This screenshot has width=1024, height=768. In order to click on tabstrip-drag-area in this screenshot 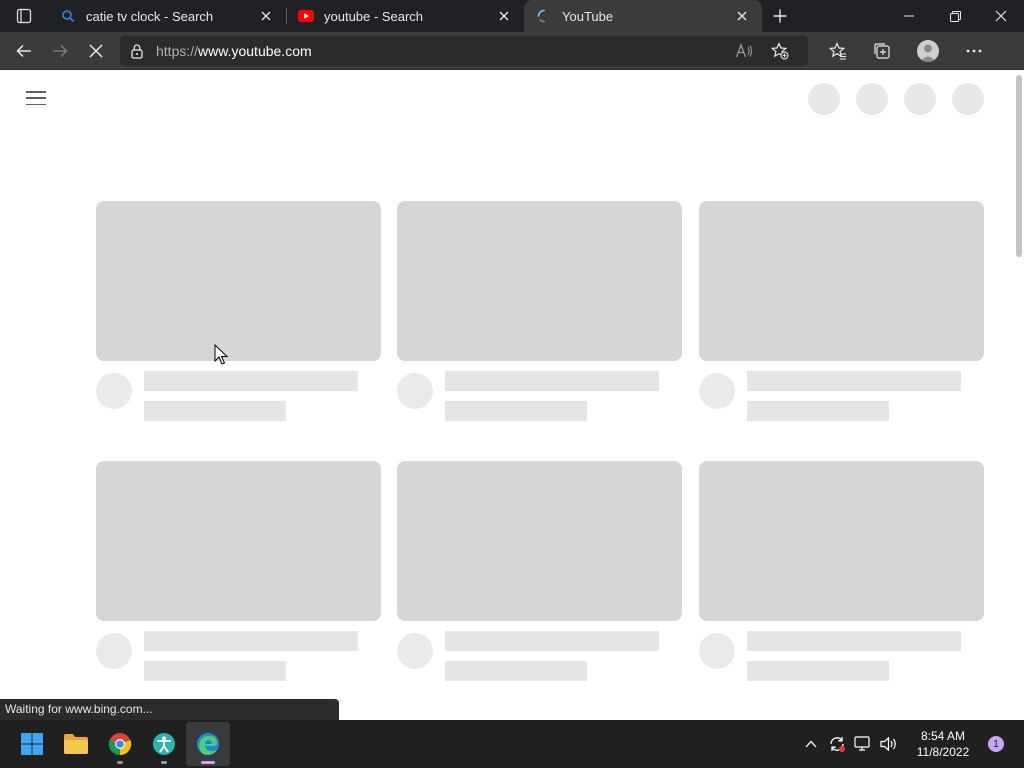, I will do `click(842, 16)`.